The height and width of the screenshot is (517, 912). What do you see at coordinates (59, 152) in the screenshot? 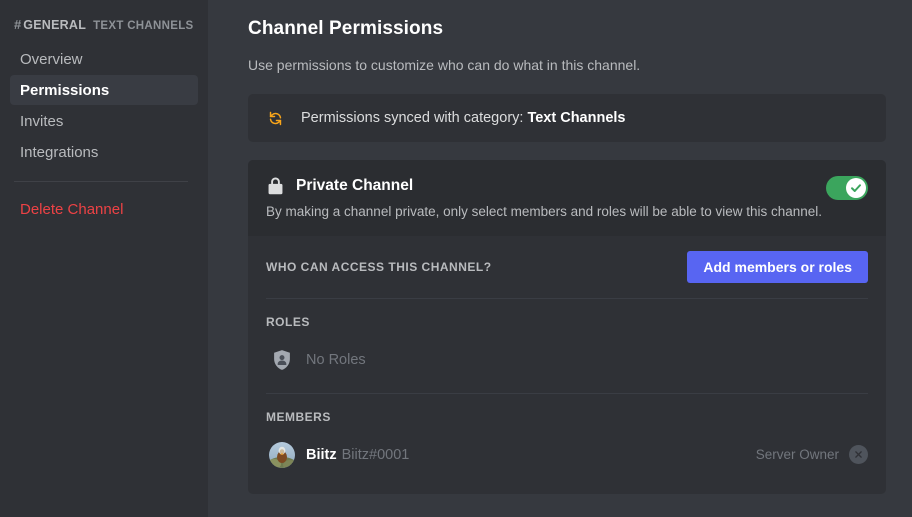
I see `sidebar-item-label: Integrations` at bounding box center [59, 152].